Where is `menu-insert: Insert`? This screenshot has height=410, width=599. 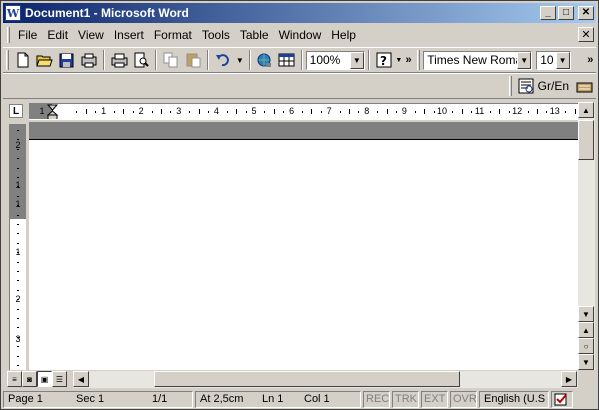 menu-insert: Insert is located at coordinates (129, 35).